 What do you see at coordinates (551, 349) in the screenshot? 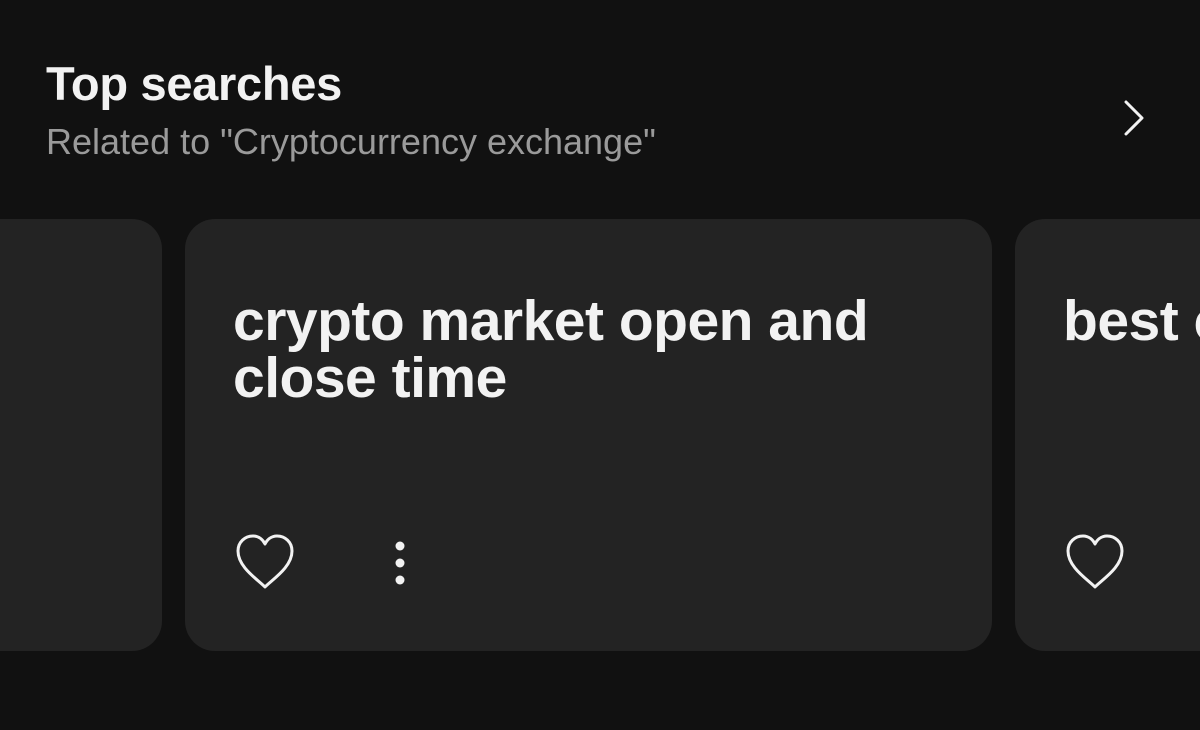
I see `search-card-text: crypto market open and close time` at bounding box center [551, 349].